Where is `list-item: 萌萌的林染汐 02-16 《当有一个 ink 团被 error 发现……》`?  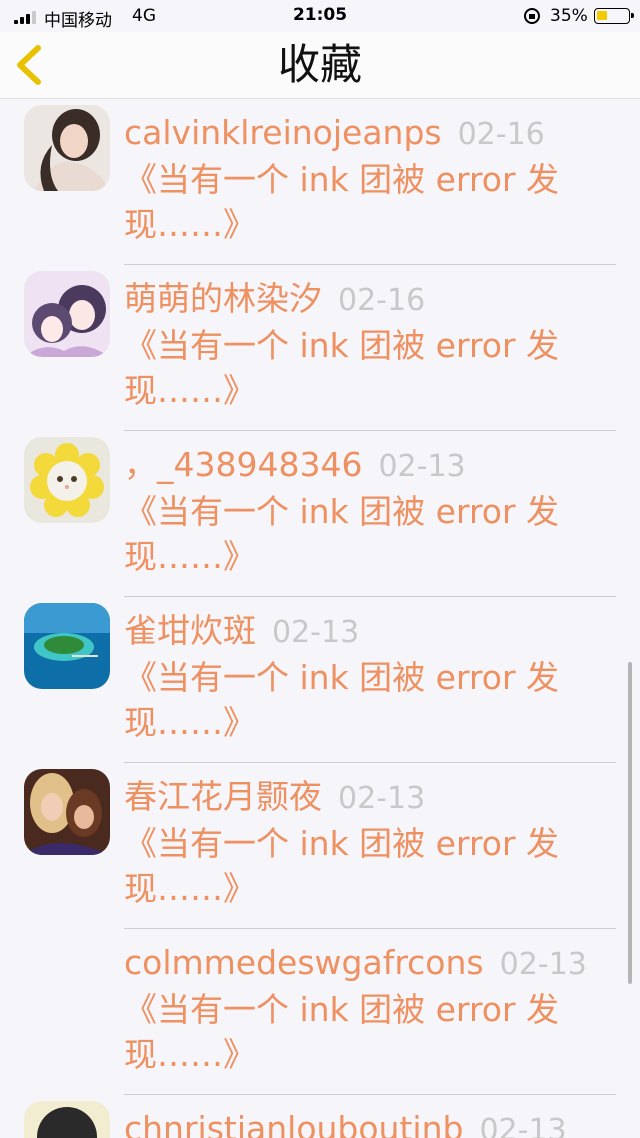 list-item: 萌萌的林染汐 02-16 《当有一个 ink 团被 error 发现……》 is located at coordinates (320, 348).